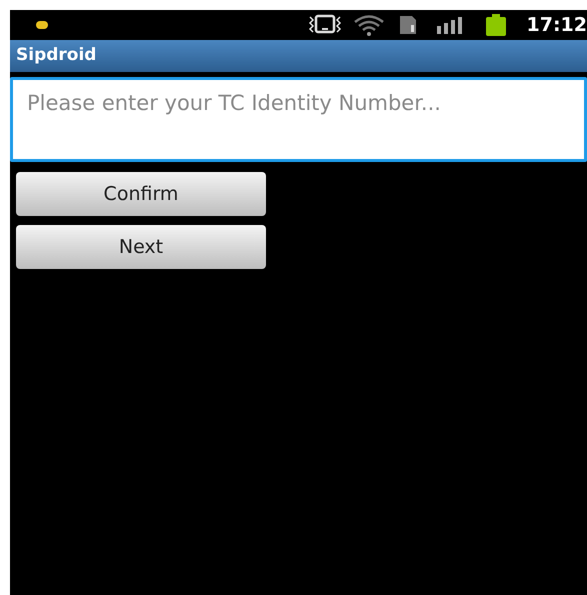  I want to click on action-button: Next, so click(141, 247).